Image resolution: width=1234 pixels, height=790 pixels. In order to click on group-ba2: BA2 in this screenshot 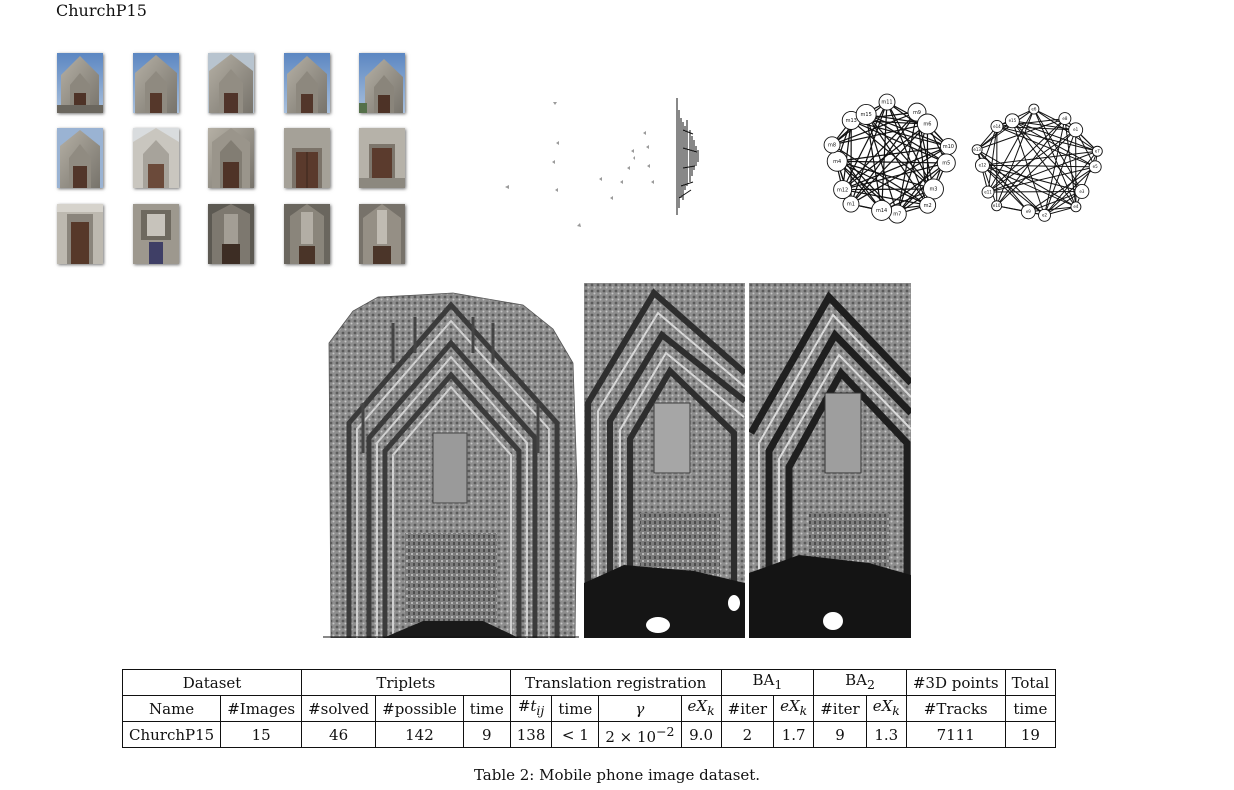, I will do `click(860, 682)`.